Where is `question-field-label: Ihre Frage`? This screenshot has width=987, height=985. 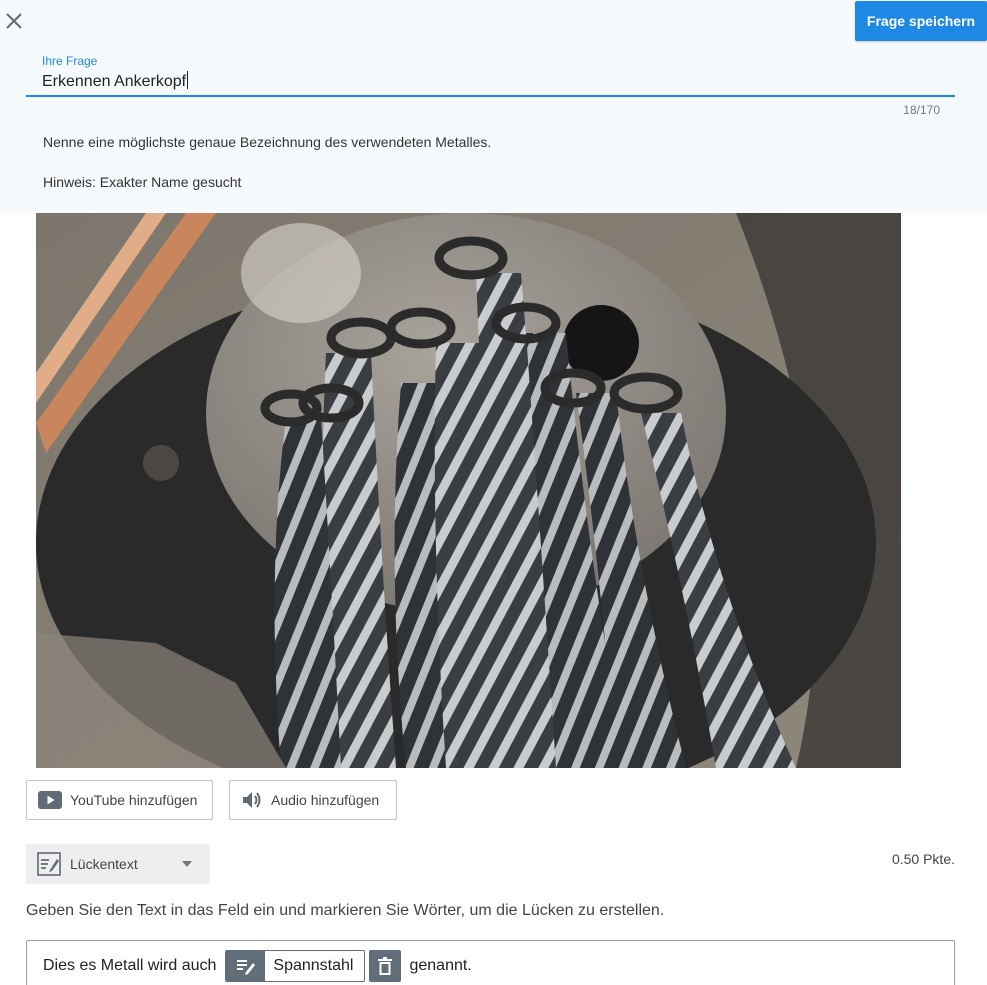 question-field-label: Ihre Frage is located at coordinates (70, 61).